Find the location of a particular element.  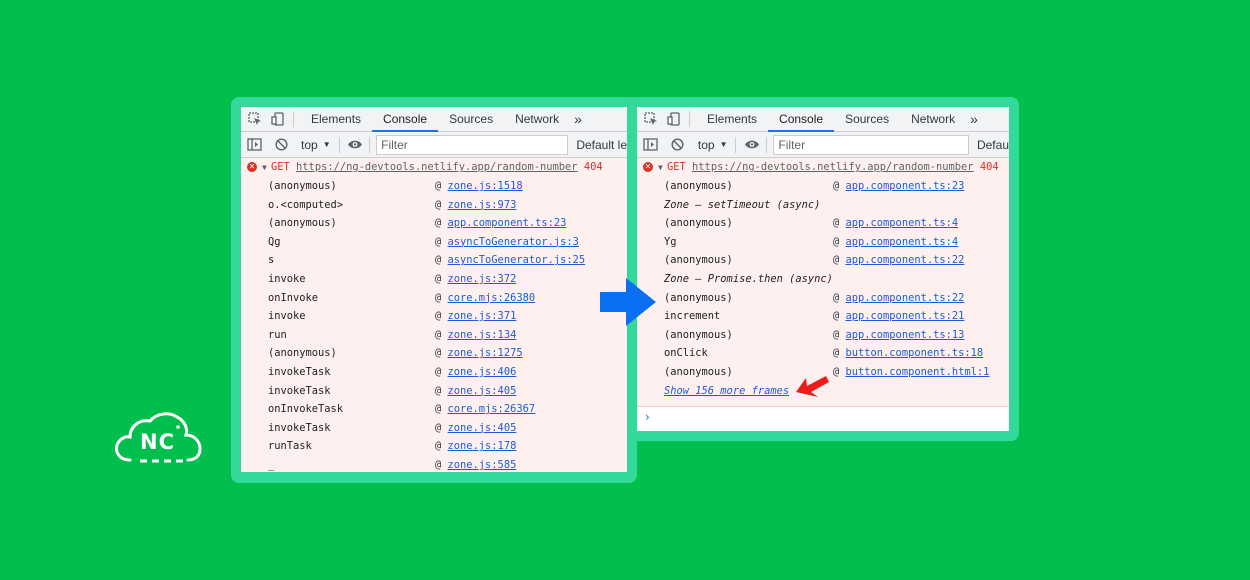

right-console-toolbar: top ▼ Filter Defau is located at coordinates (823, 145).